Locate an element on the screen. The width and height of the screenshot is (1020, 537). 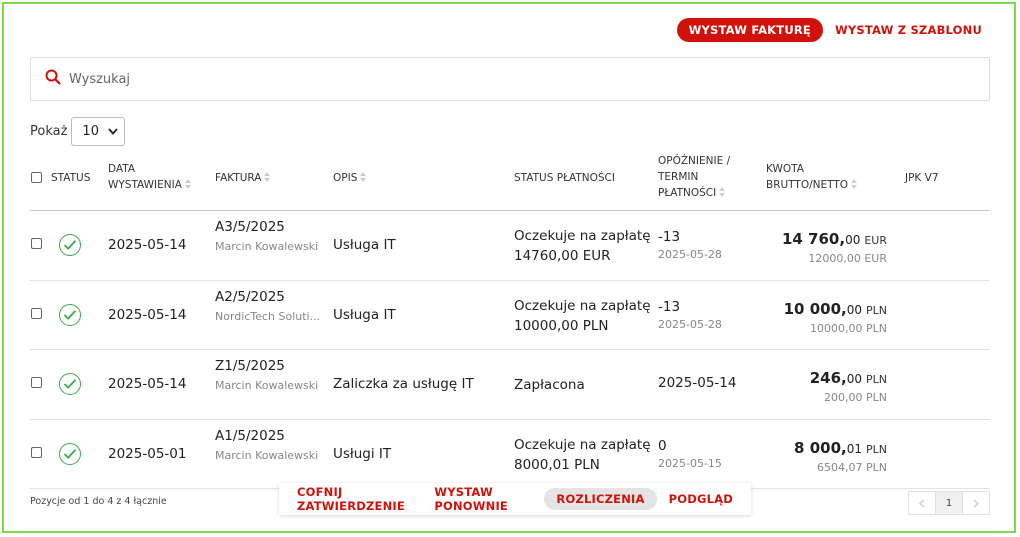
page-number-button: 1 is located at coordinates (949, 503).